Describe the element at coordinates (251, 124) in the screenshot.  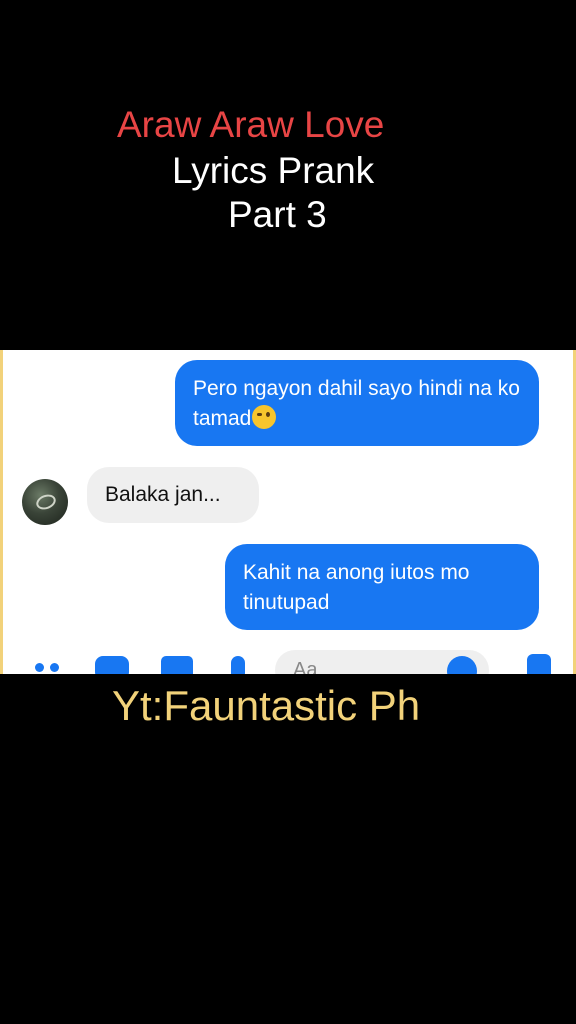
I see `title-line-1: Araw Araw Love` at that location.